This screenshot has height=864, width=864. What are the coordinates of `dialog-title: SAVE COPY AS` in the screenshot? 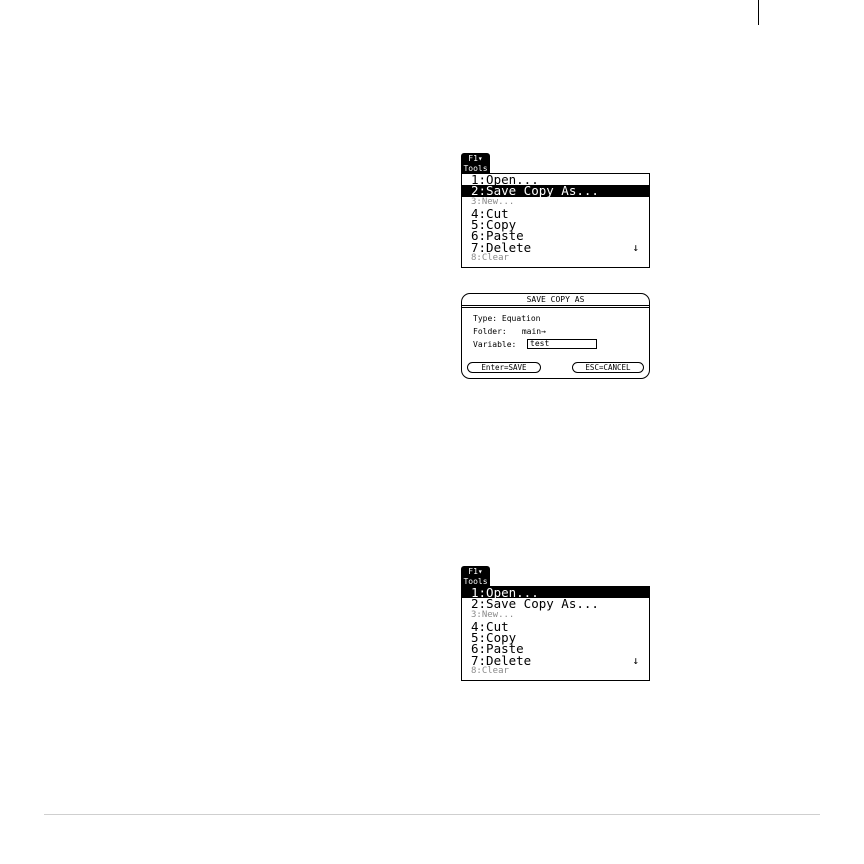 It's located at (555, 299).